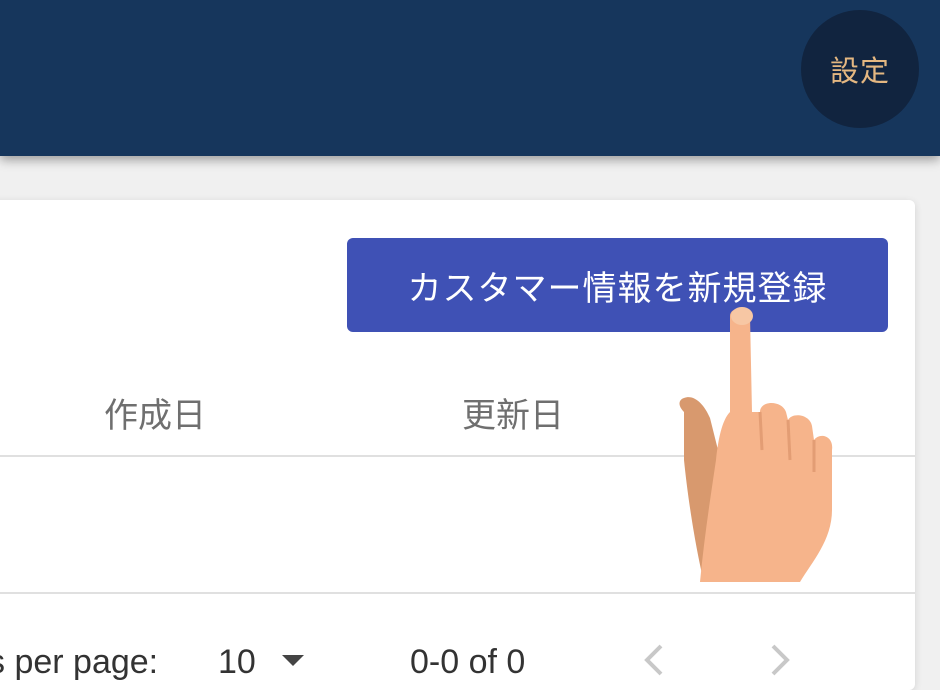  I want to click on chevron-left-icon, so click(653, 660).